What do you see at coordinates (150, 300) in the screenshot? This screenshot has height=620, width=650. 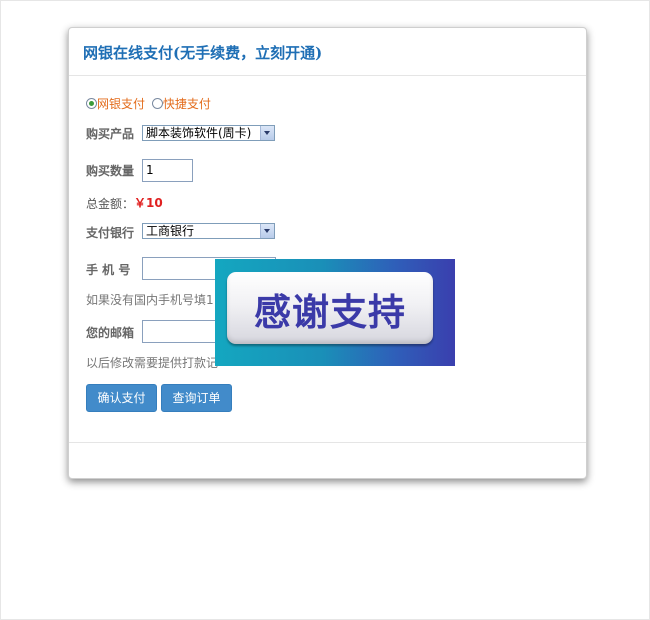 I see `phone-hint: 如果没有国内手机号填1` at bounding box center [150, 300].